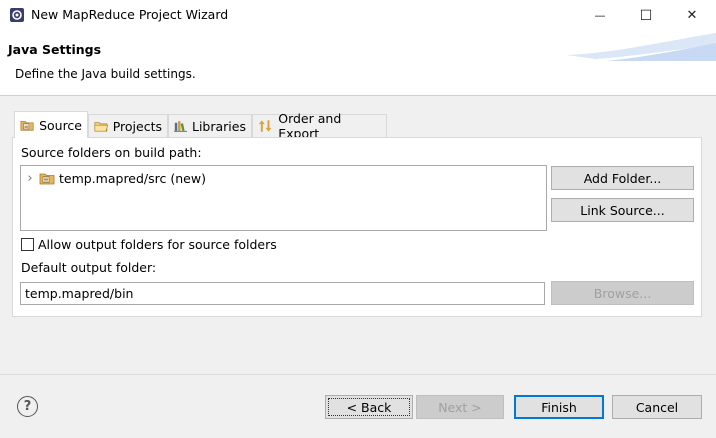 The width and height of the screenshot is (716, 438). What do you see at coordinates (157, 244) in the screenshot?
I see `allow-output-label: Allow output folders for source folders` at bounding box center [157, 244].